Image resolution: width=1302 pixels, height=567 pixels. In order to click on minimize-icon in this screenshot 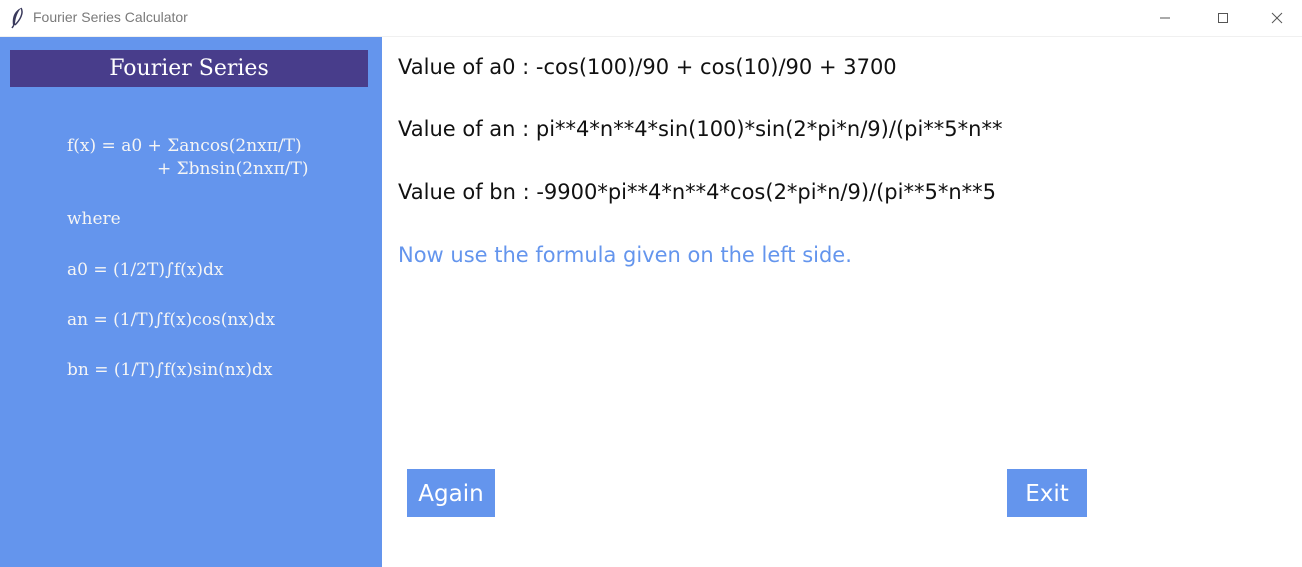, I will do `click(1165, 18)`.